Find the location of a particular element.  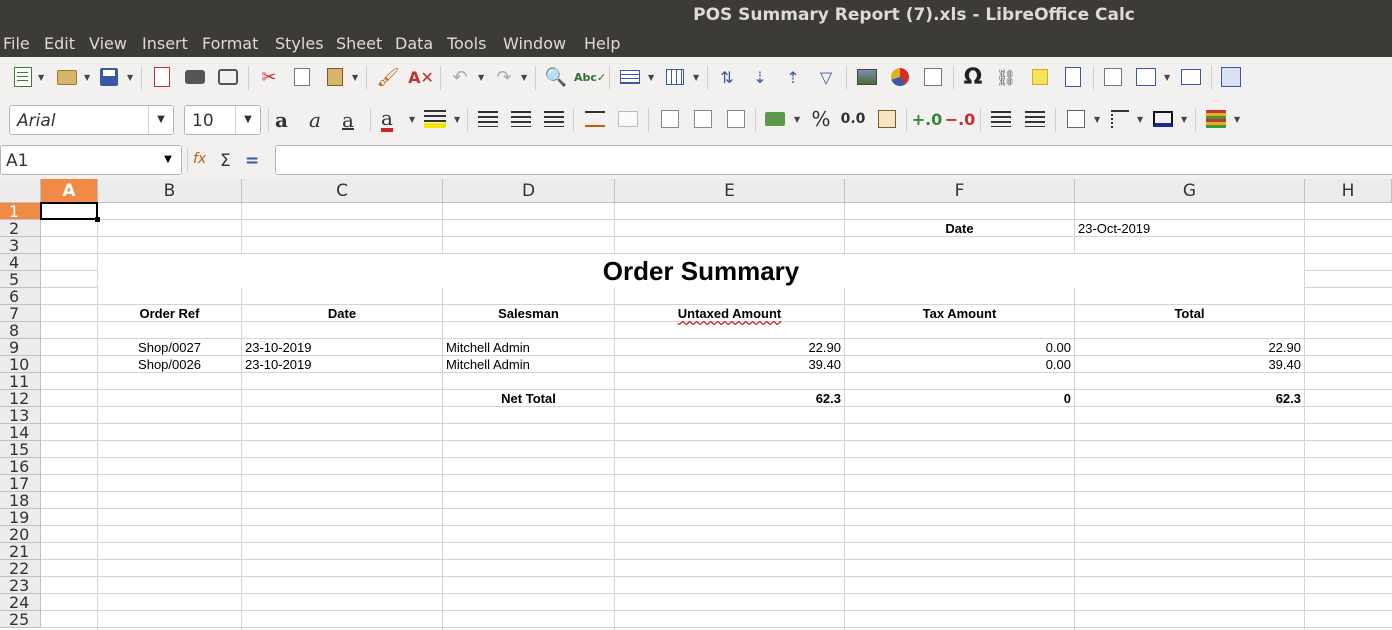

italic-button: a is located at coordinates (315, 120).